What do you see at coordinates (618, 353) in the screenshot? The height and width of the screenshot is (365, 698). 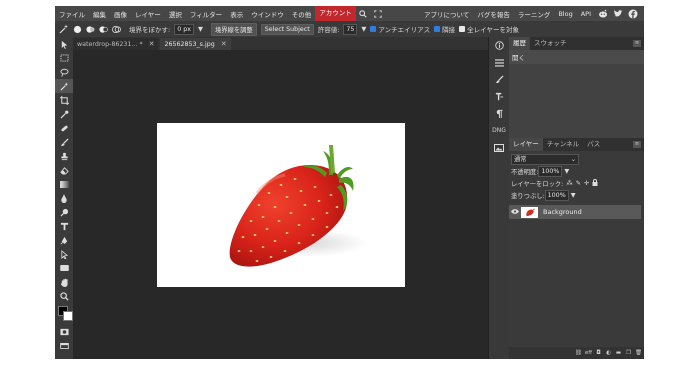 I see `new-group-icon: ▬` at bounding box center [618, 353].